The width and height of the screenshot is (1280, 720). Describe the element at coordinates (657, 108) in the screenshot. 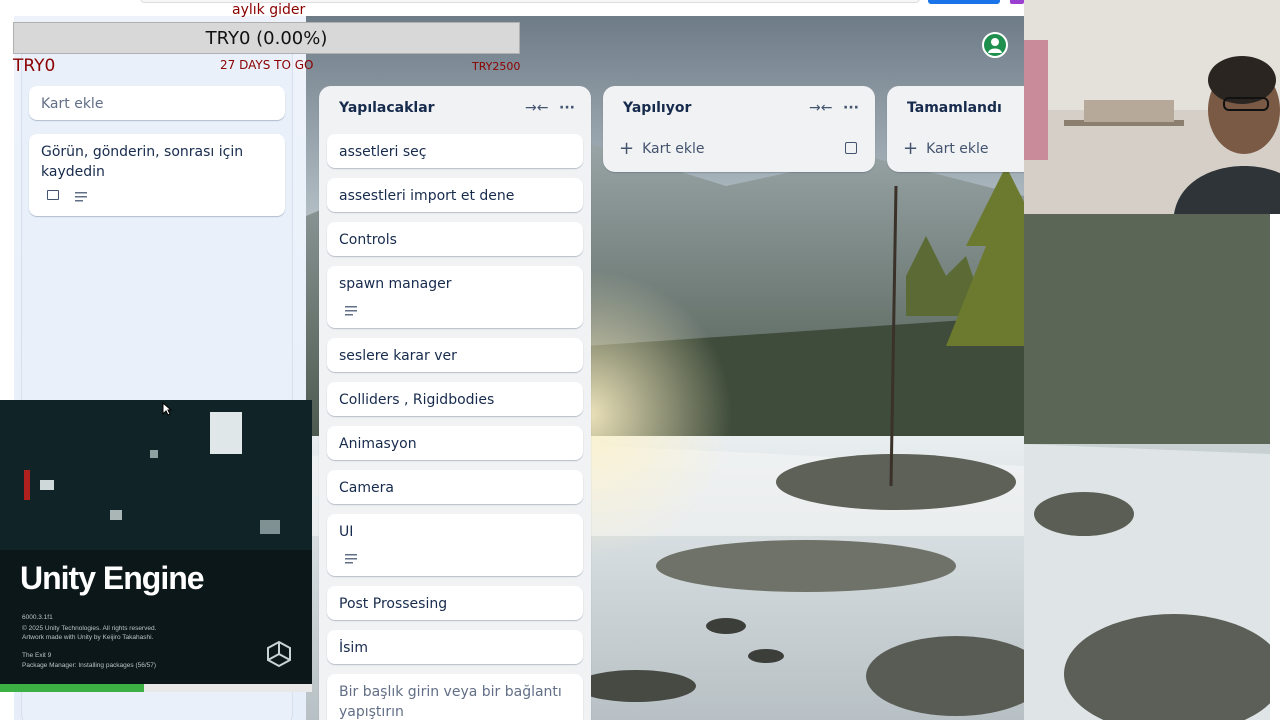

I see `list-title: Yapılıyor` at that location.